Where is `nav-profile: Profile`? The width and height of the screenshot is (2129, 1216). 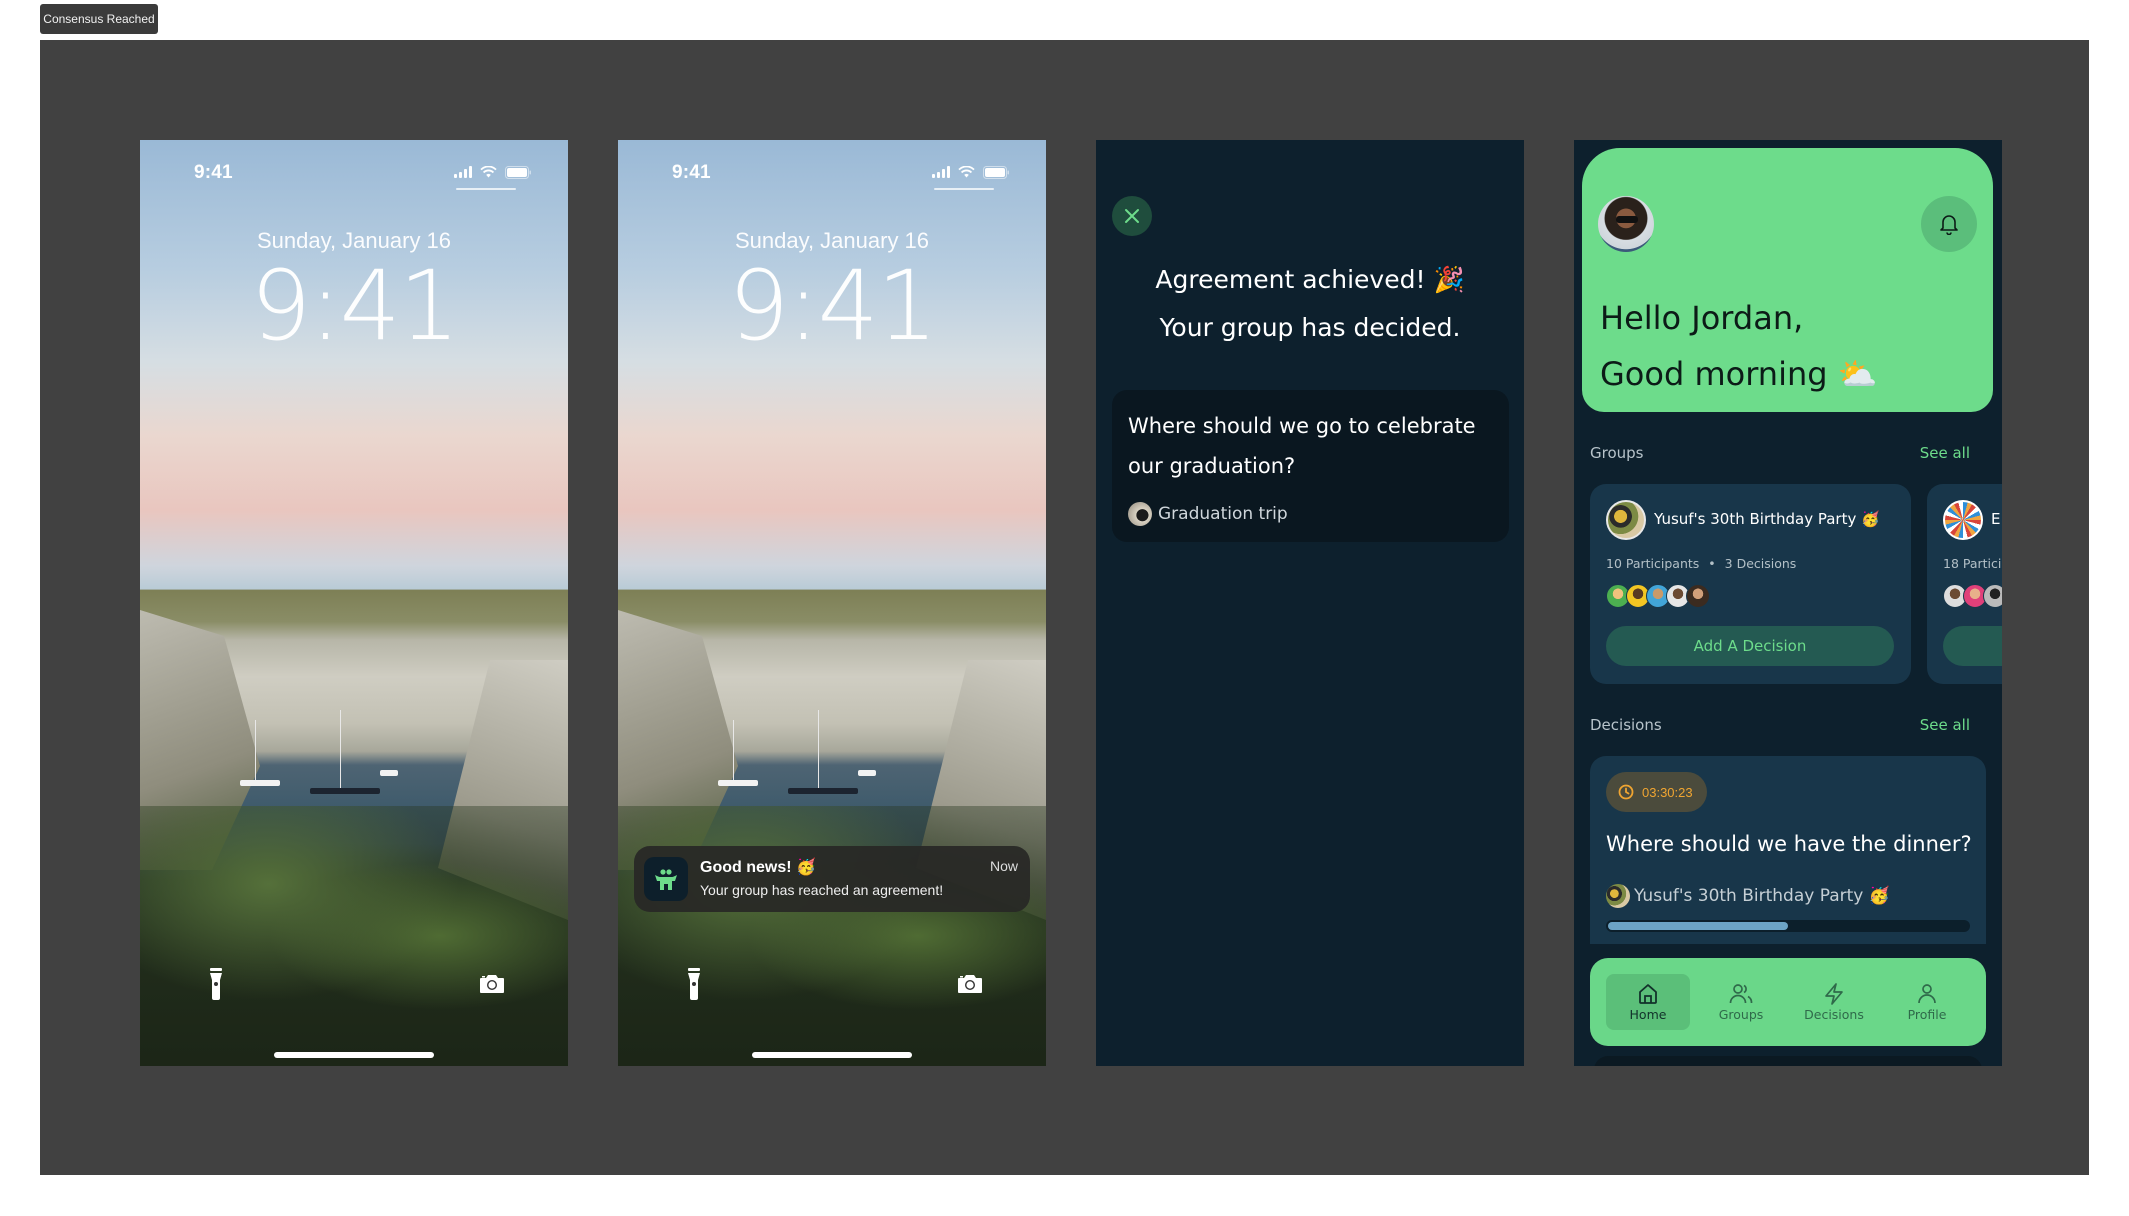 nav-profile: Profile is located at coordinates (1927, 1002).